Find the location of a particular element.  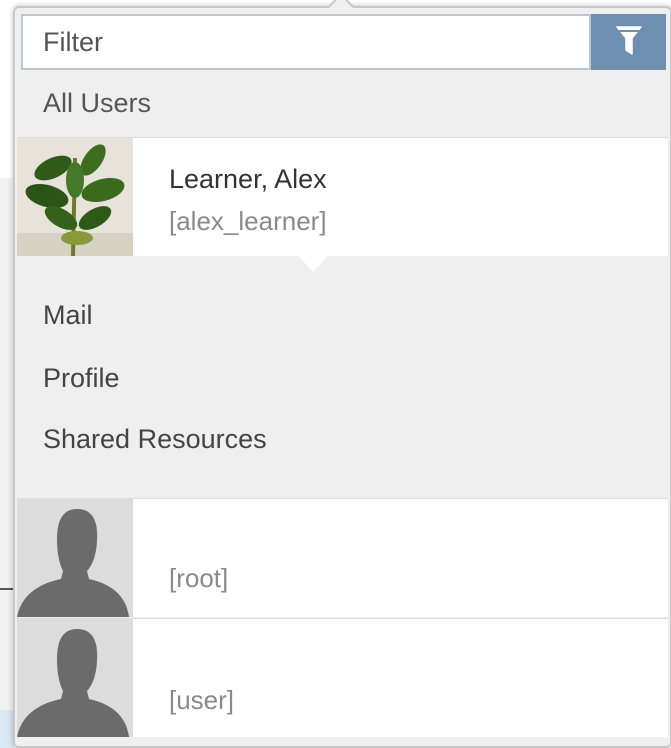

user-login: [root] is located at coordinates (199, 578).